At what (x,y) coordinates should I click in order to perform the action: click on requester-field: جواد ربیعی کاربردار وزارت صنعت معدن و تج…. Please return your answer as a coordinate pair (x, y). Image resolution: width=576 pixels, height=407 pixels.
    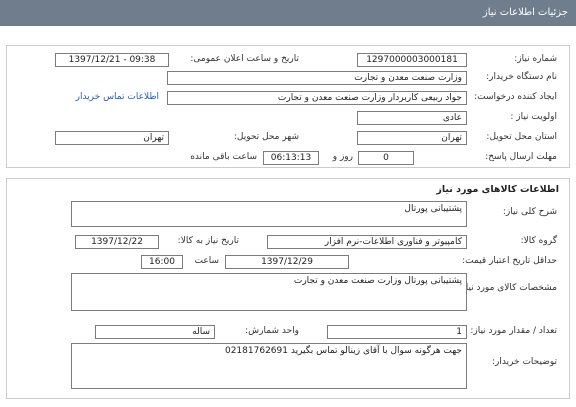
    Looking at the image, I should click on (317, 98).